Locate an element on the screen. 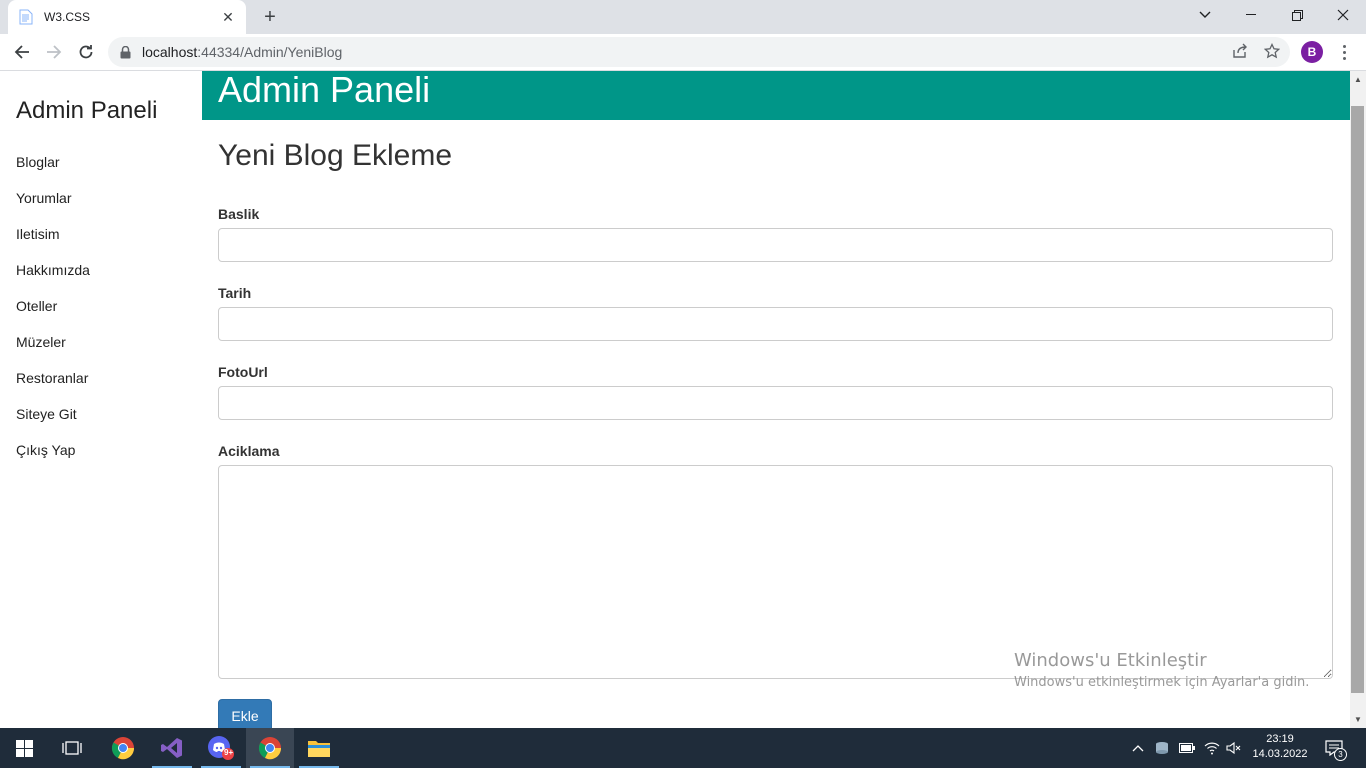  sidebar-item-cikis-yap: Çıkış Yap is located at coordinates (45, 450).